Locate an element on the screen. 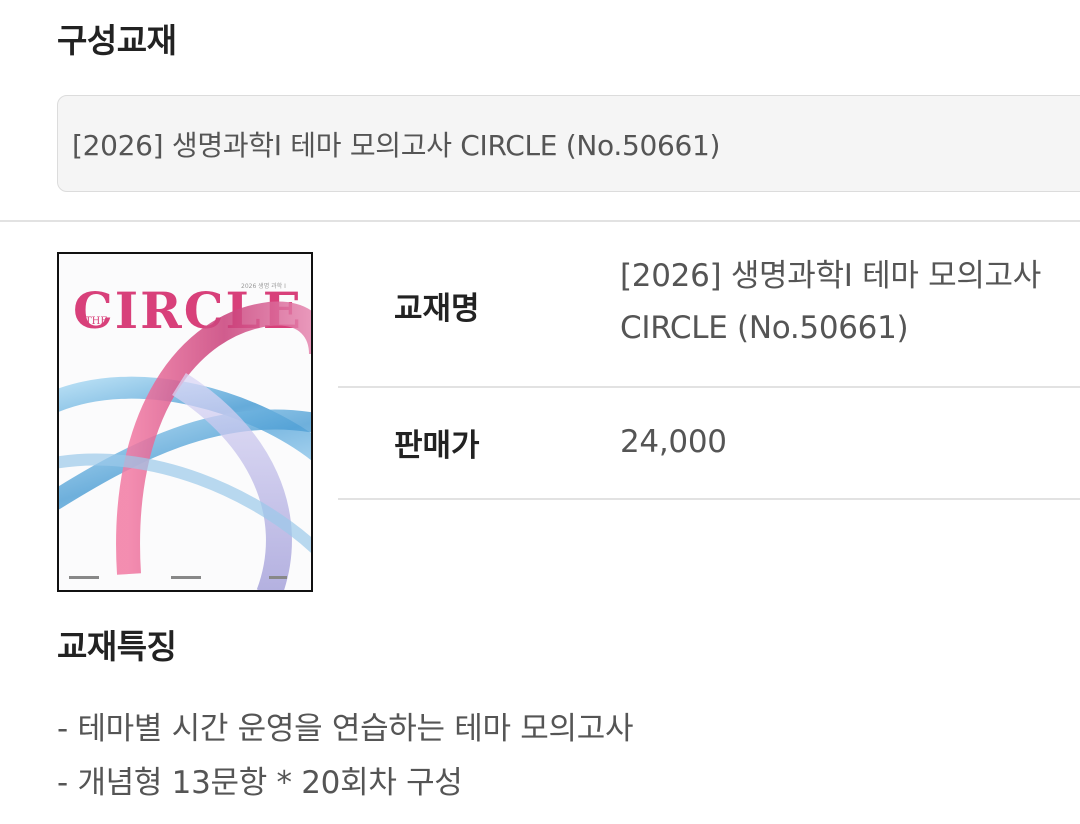 Image resolution: width=1080 pixels, height=824 pixels. book-cover-image: 2026 생명 과학 I THE CIRCLE is located at coordinates (185, 422).